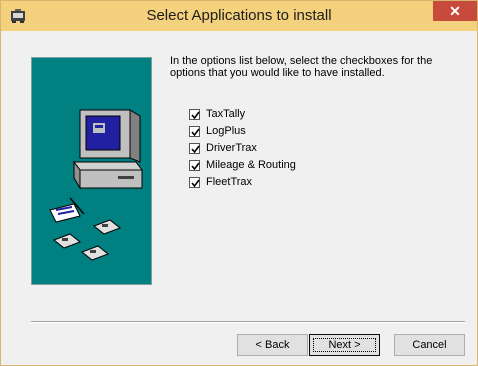  What do you see at coordinates (226, 114) in the screenshot?
I see `option-label: TaxTally` at bounding box center [226, 114].